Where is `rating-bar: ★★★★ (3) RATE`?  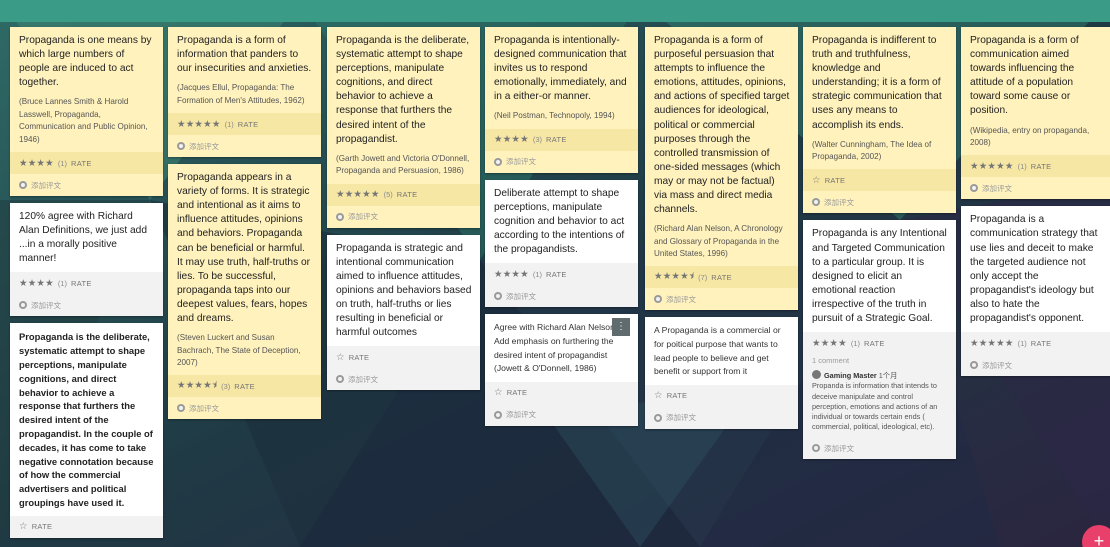 rating-bar: ★★★★ (3) RATE is located at coordinates (561, 139).